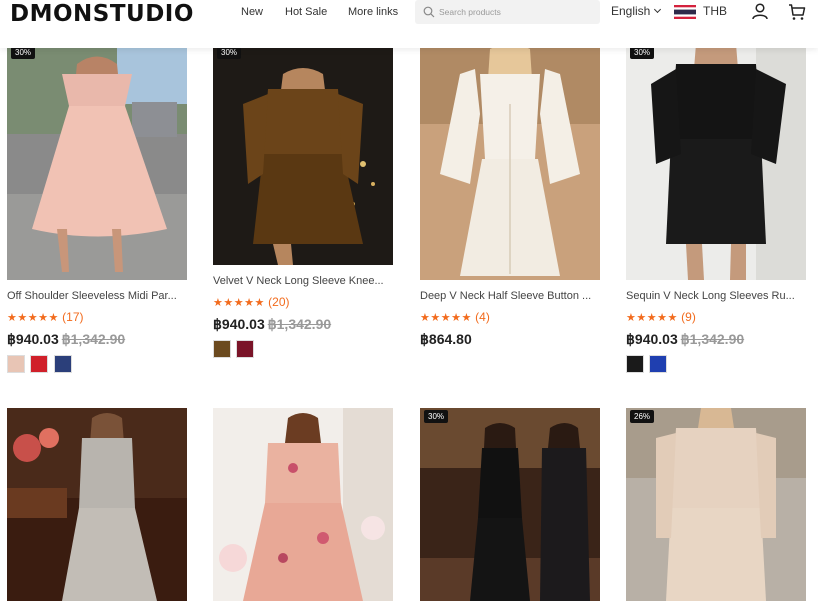 Image resolution: width=818 pixels, height=601 pixels. I want to click on product-card: 26%, so click(716, 504).